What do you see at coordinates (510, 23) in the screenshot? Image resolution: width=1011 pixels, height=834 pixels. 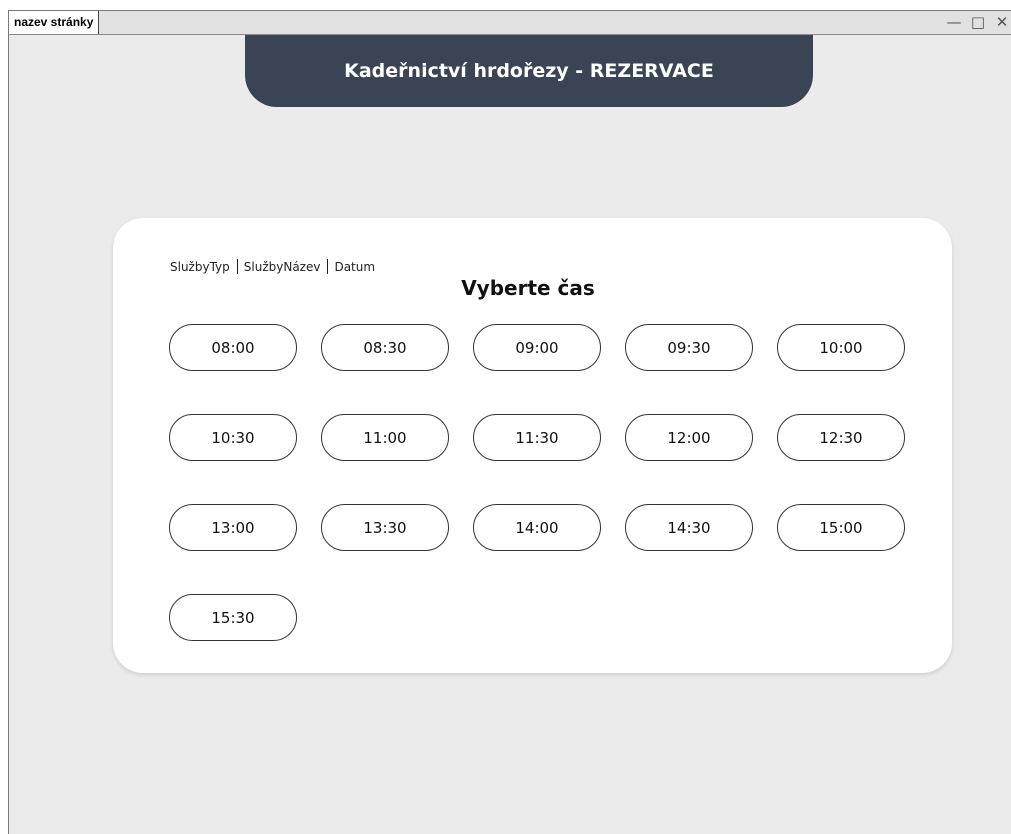 I see `window-titlebar: nazev stránky — □ ✕` at bounding box center [510, 23].